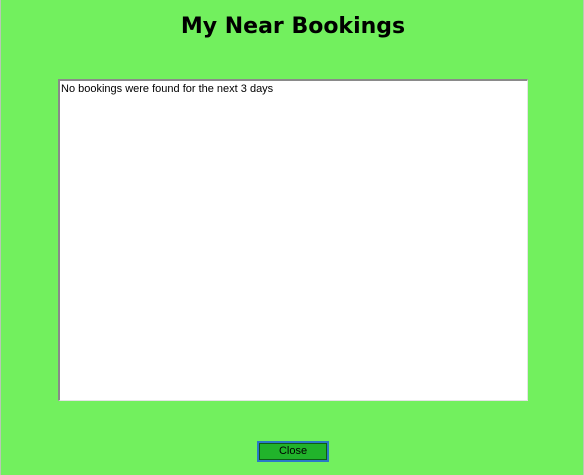 Image resolution: width=584 pixels, height=475 pixels. What do you see at coordinates (293, 451) in the screenshot?
I see `close-button: Close` at bounding box center [293, 451].